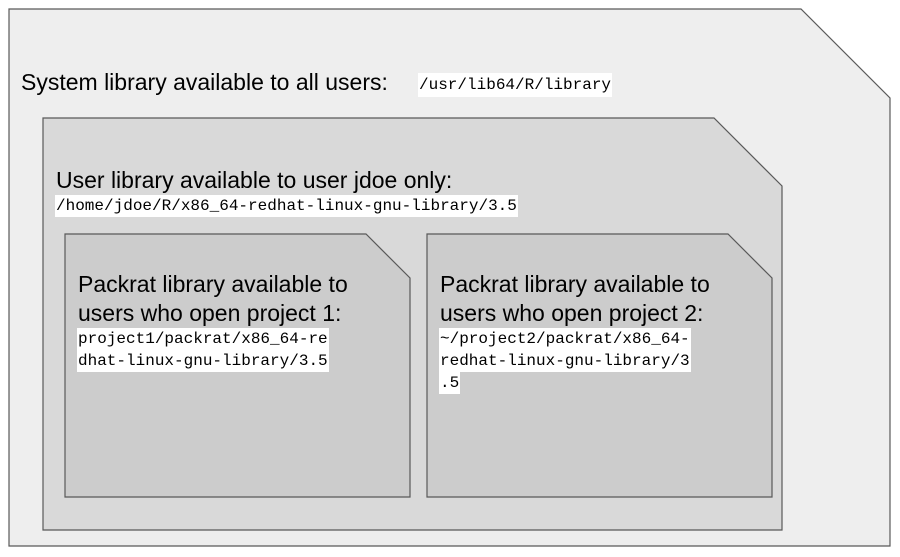 The image size is (900, 557). I want to click on project2-path-line1: ~/project2/packrat/x86_64-, so click(565, 339).